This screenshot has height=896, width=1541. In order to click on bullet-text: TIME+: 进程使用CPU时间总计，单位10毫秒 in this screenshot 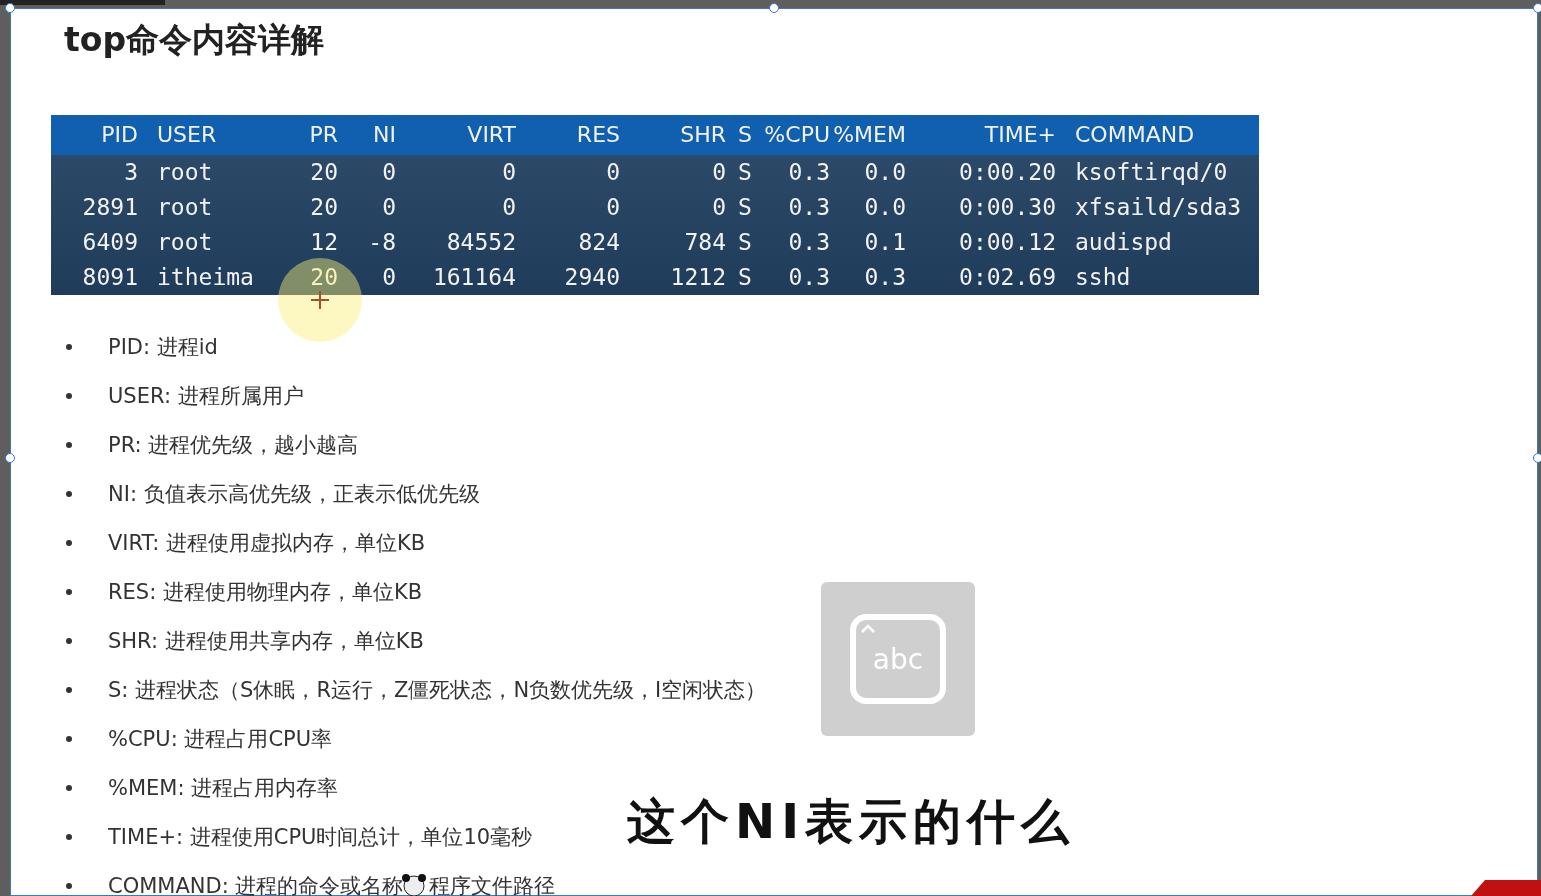, I will do `click(320, 838)`.